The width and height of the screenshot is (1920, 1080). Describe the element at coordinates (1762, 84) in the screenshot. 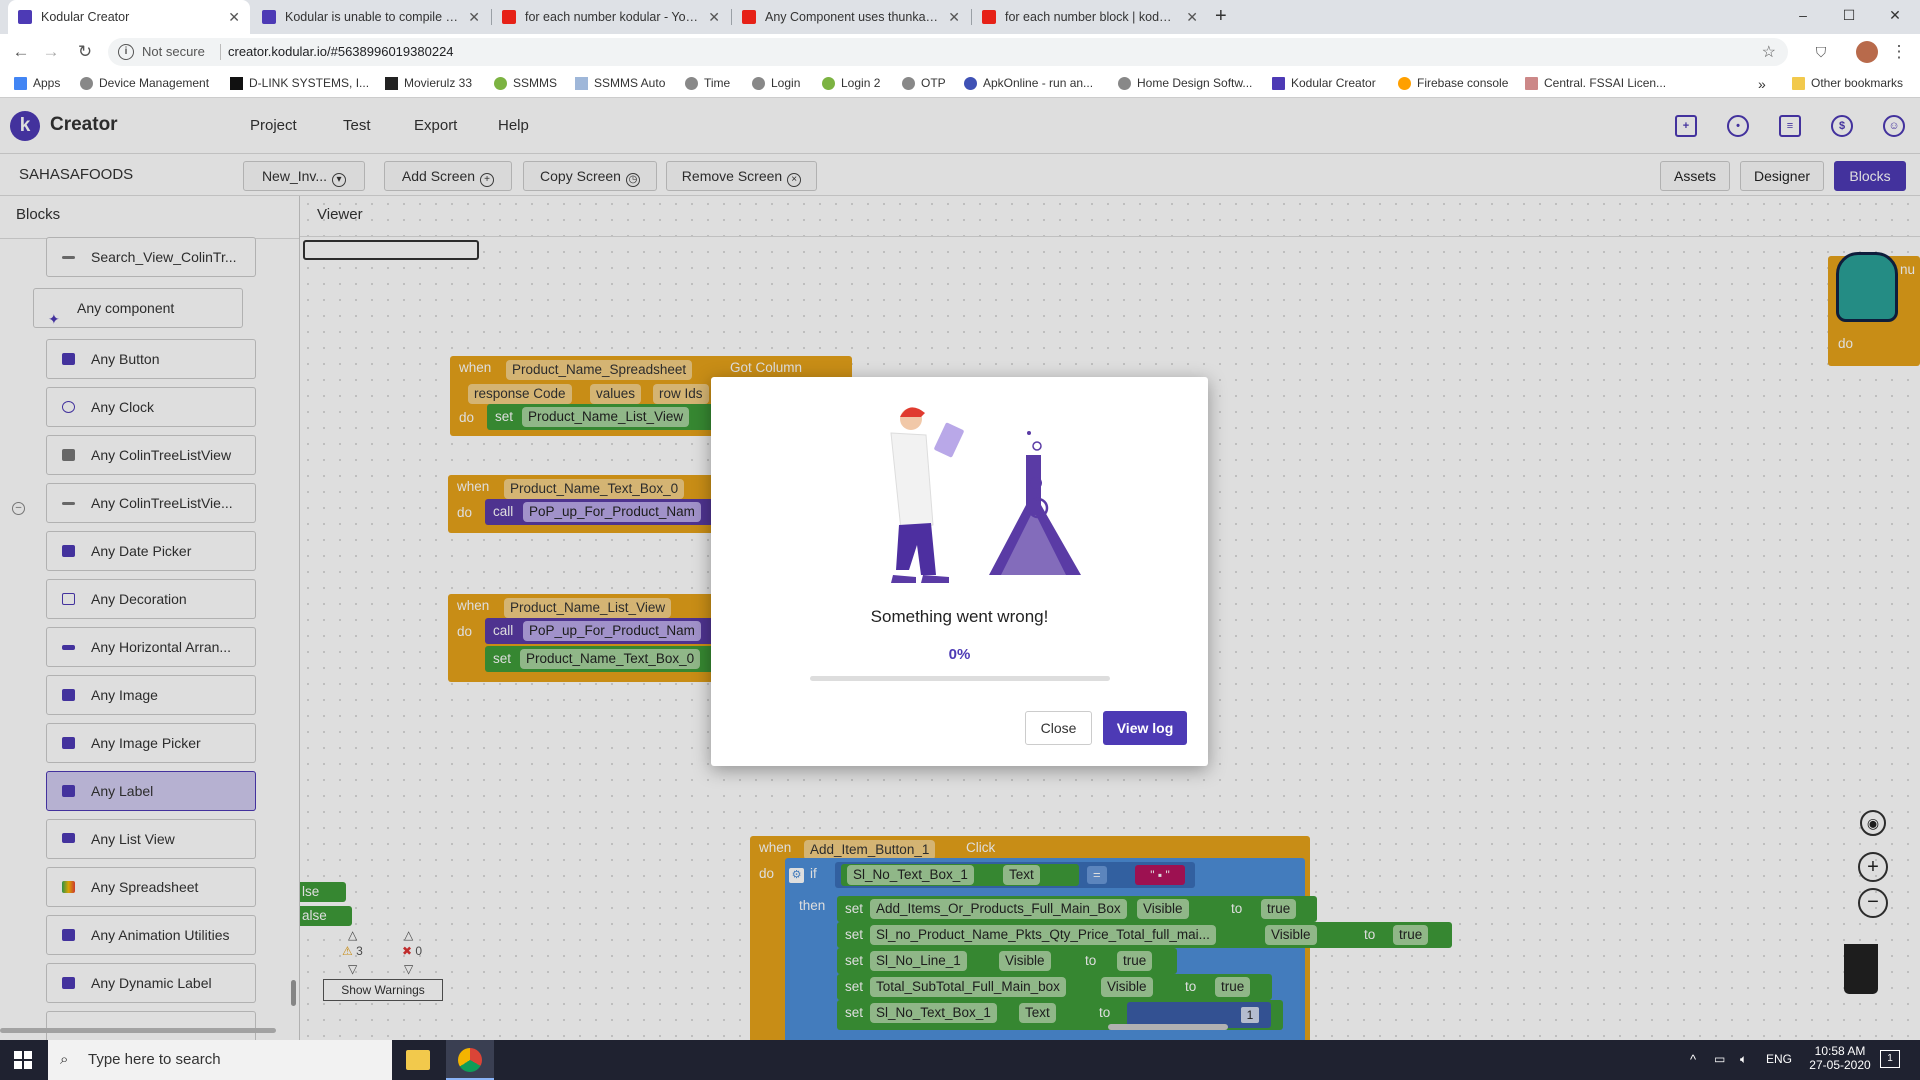

I see `bookmarks-more-button: »` at that location.